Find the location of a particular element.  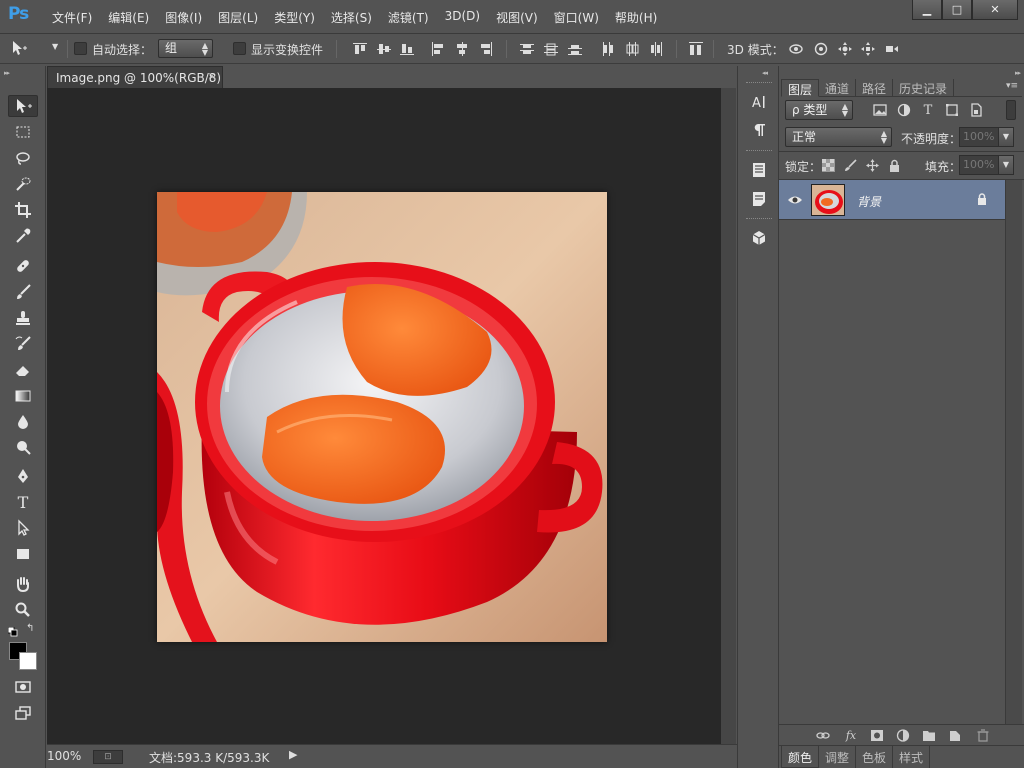

menu-edit: 编辑(E) is located at coordinates (128, 17).